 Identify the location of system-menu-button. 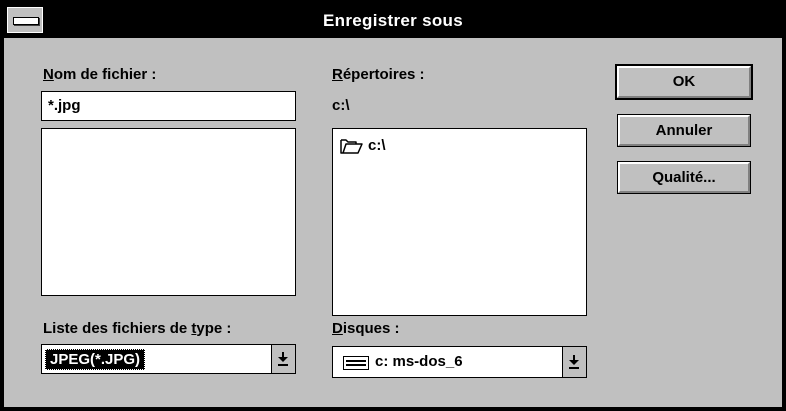
(25, 20).